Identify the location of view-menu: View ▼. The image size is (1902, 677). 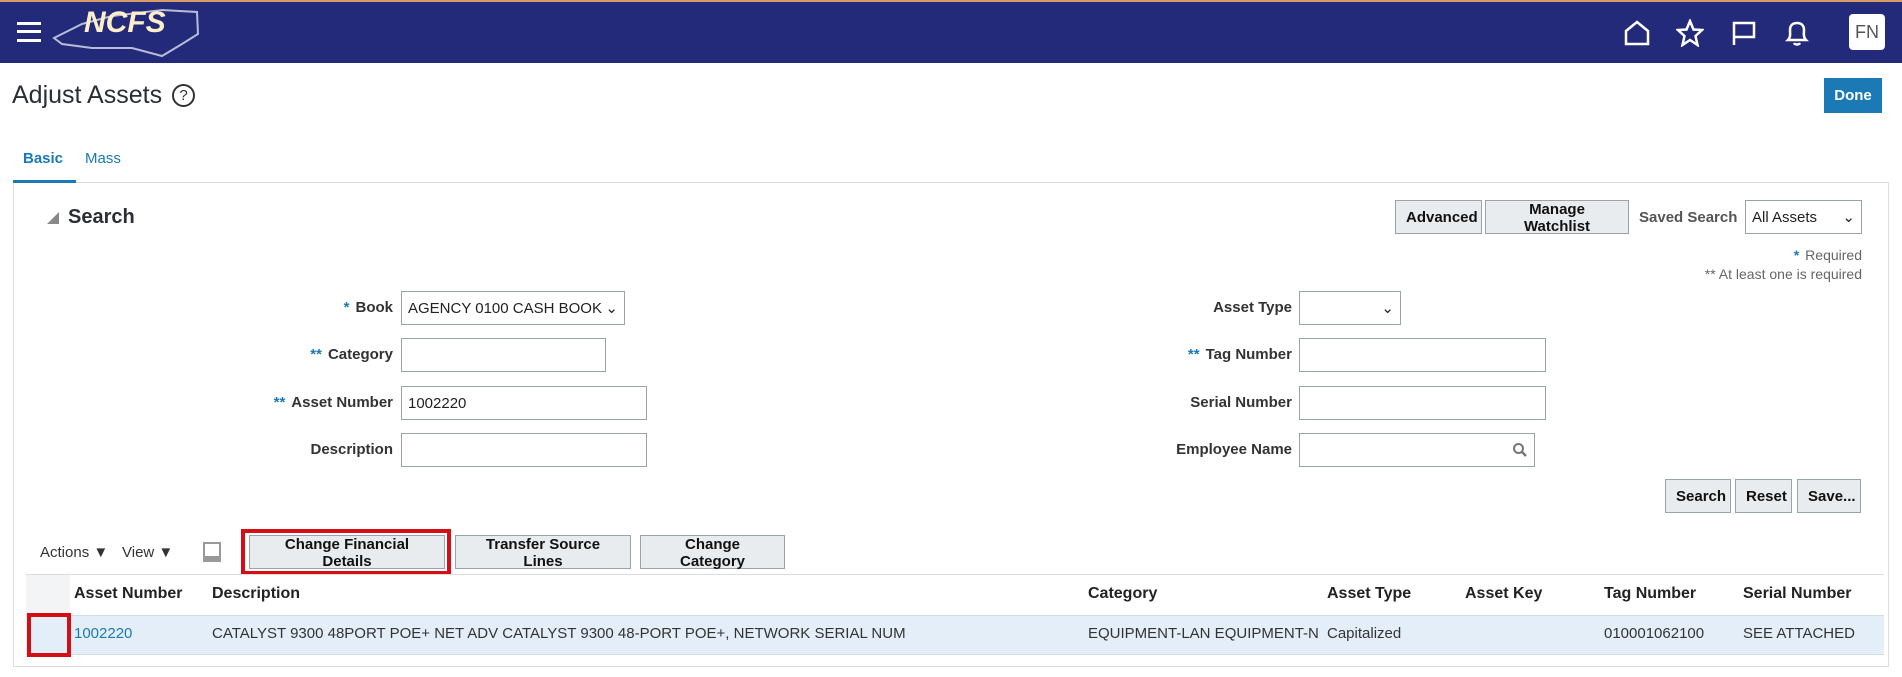
(147, 552).